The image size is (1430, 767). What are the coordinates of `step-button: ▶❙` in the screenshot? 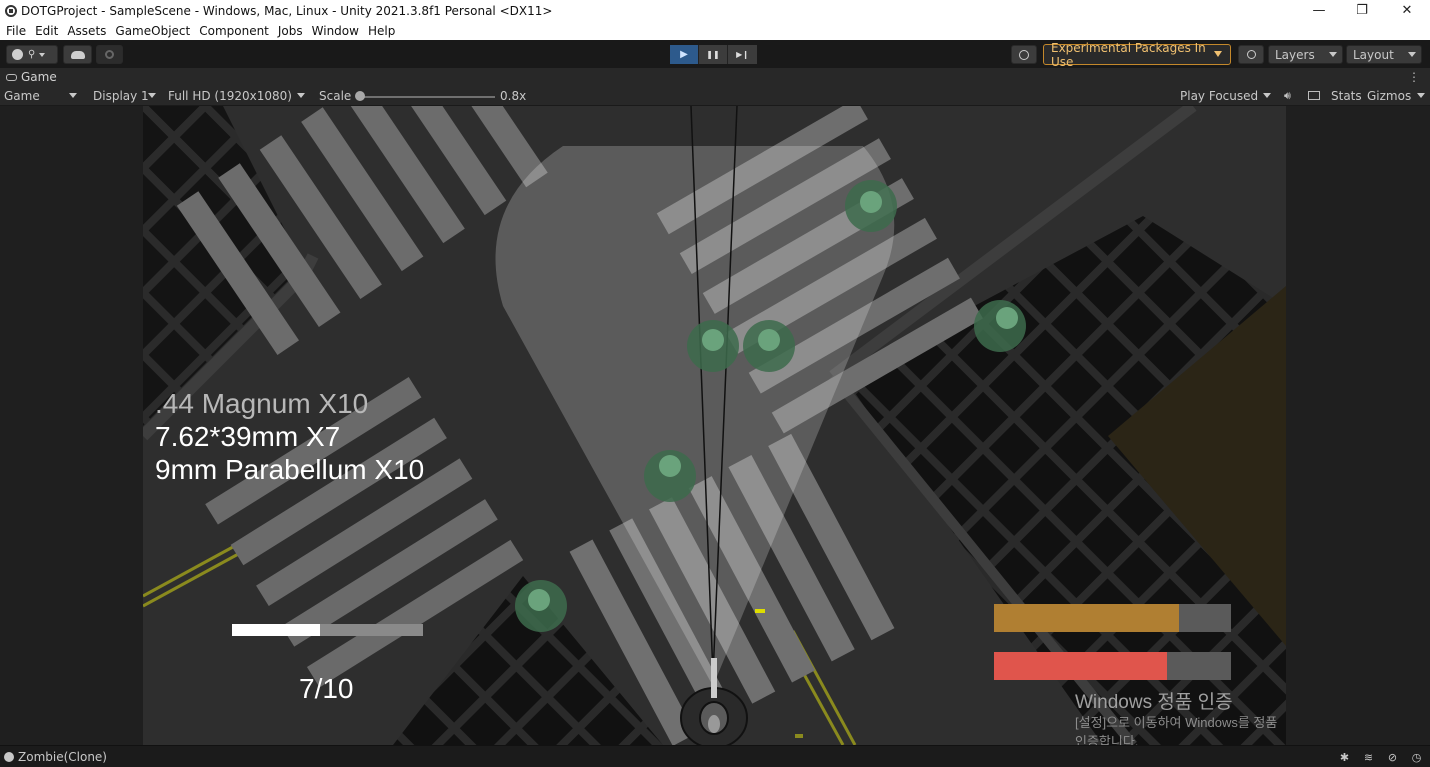 It's located at (742, 54).